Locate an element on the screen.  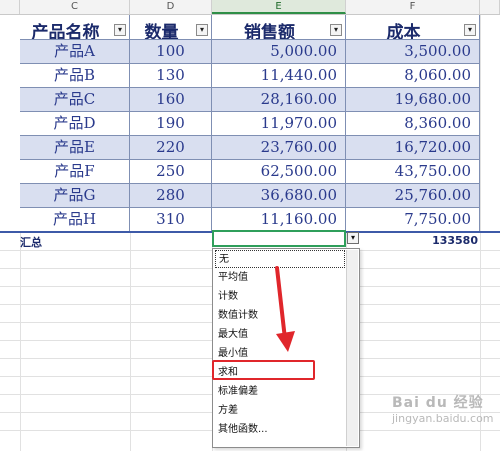
table-row: 产品C 160 28,160.00 19,680.00 is located at coordinates (250, 100).